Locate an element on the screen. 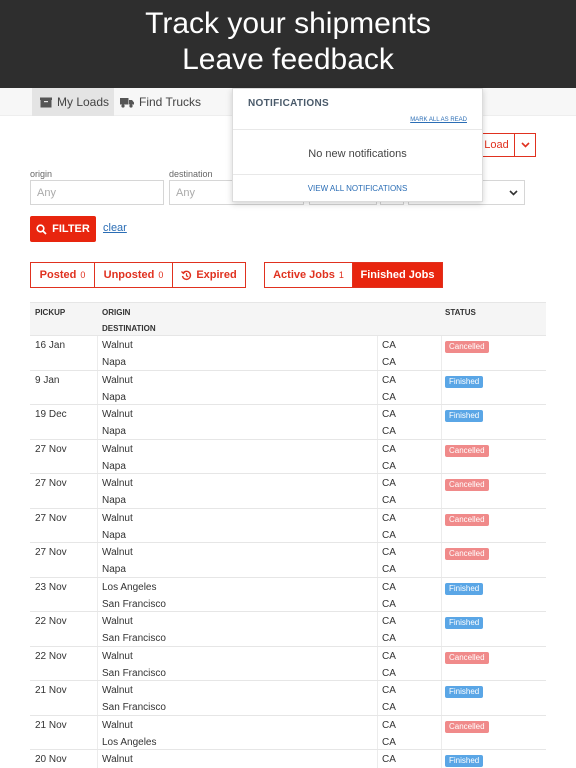 The height and width of the screenshot is (768, 576). tab-posted-count: 0 is located at coordinates (83, 275).